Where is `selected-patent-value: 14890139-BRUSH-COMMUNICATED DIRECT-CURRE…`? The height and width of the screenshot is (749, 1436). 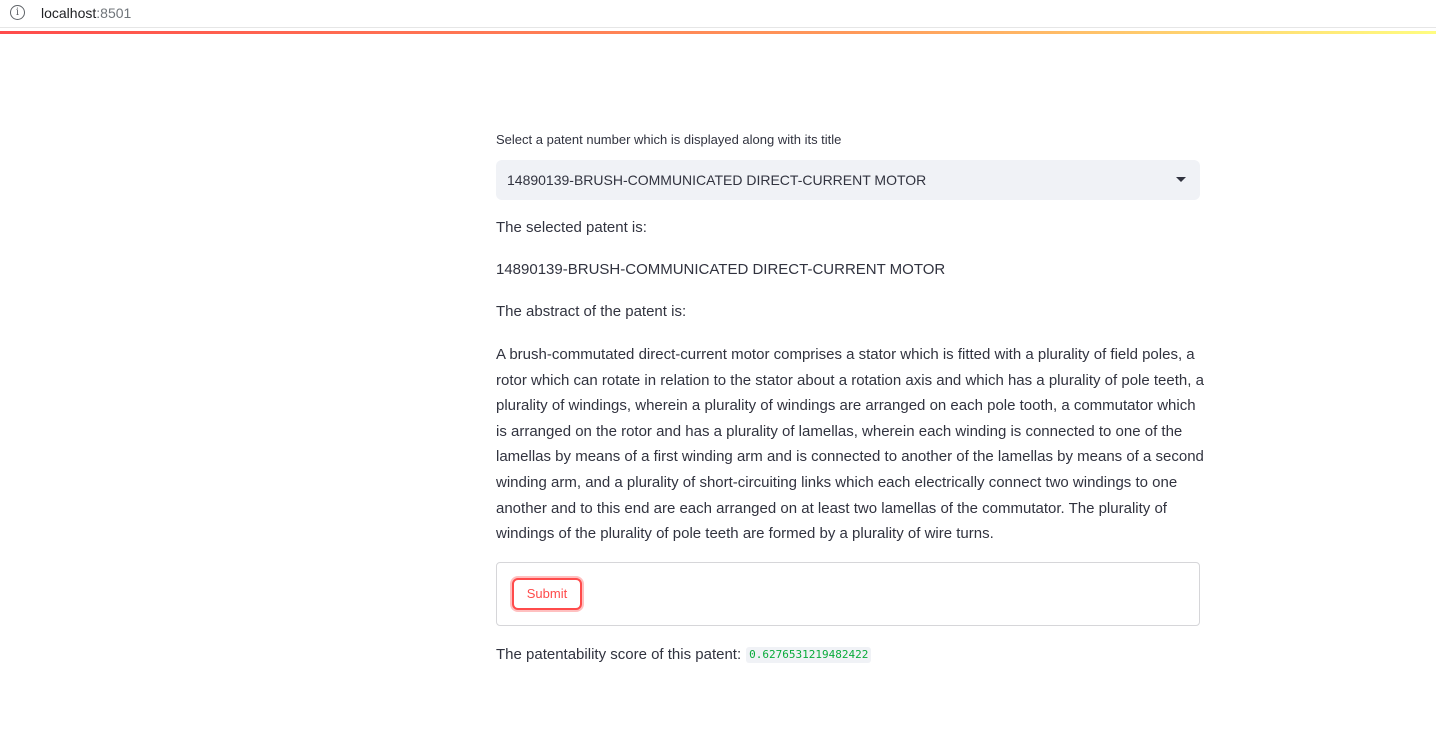 selected-patent-value: 14890139-BRUSH-COMMUNICATED DIRECT-CURRE… is located at coordinates (721, 269).